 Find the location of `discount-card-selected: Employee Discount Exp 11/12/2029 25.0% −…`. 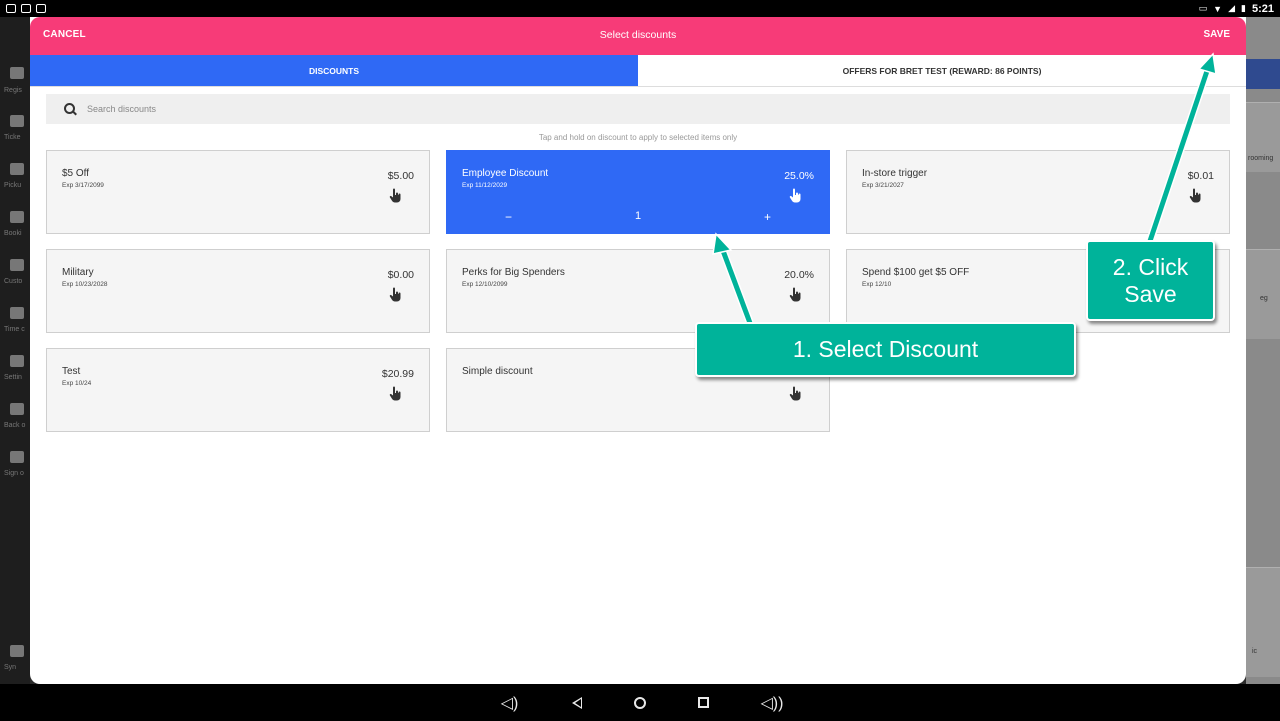

discount-card-selected: Employee Discount Exp 11/12/2029 25.0% −… is located at coordinates (638, 192).